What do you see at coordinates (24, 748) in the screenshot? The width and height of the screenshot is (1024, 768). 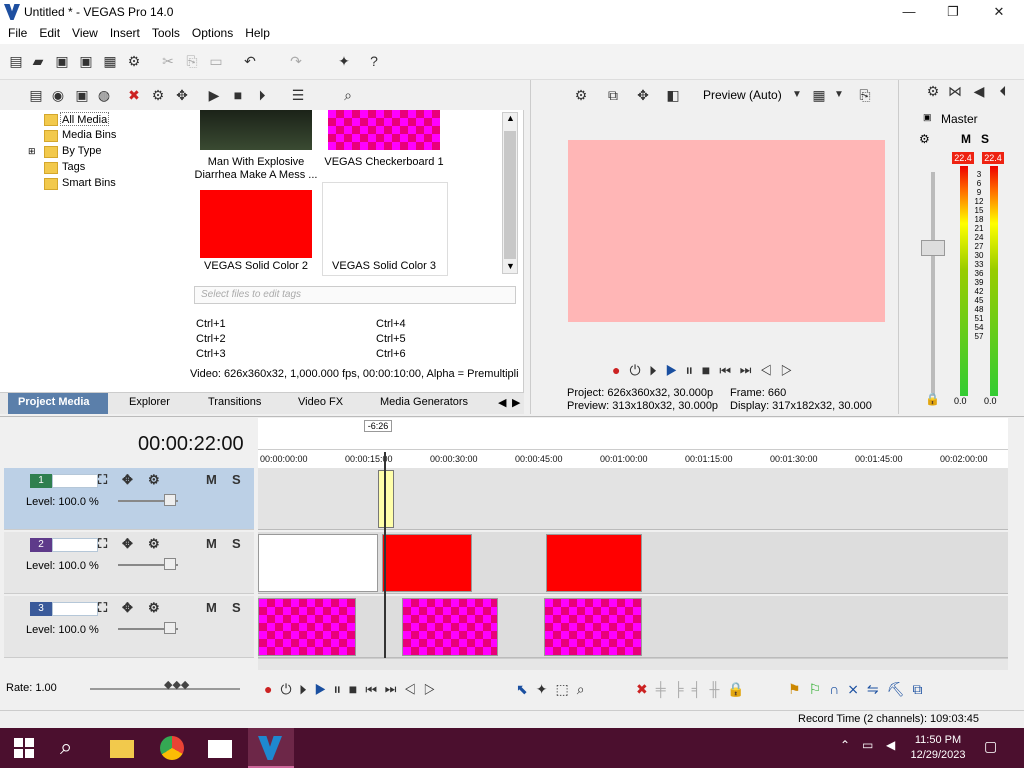 I see `start-button` at bounding box center [24, 748].